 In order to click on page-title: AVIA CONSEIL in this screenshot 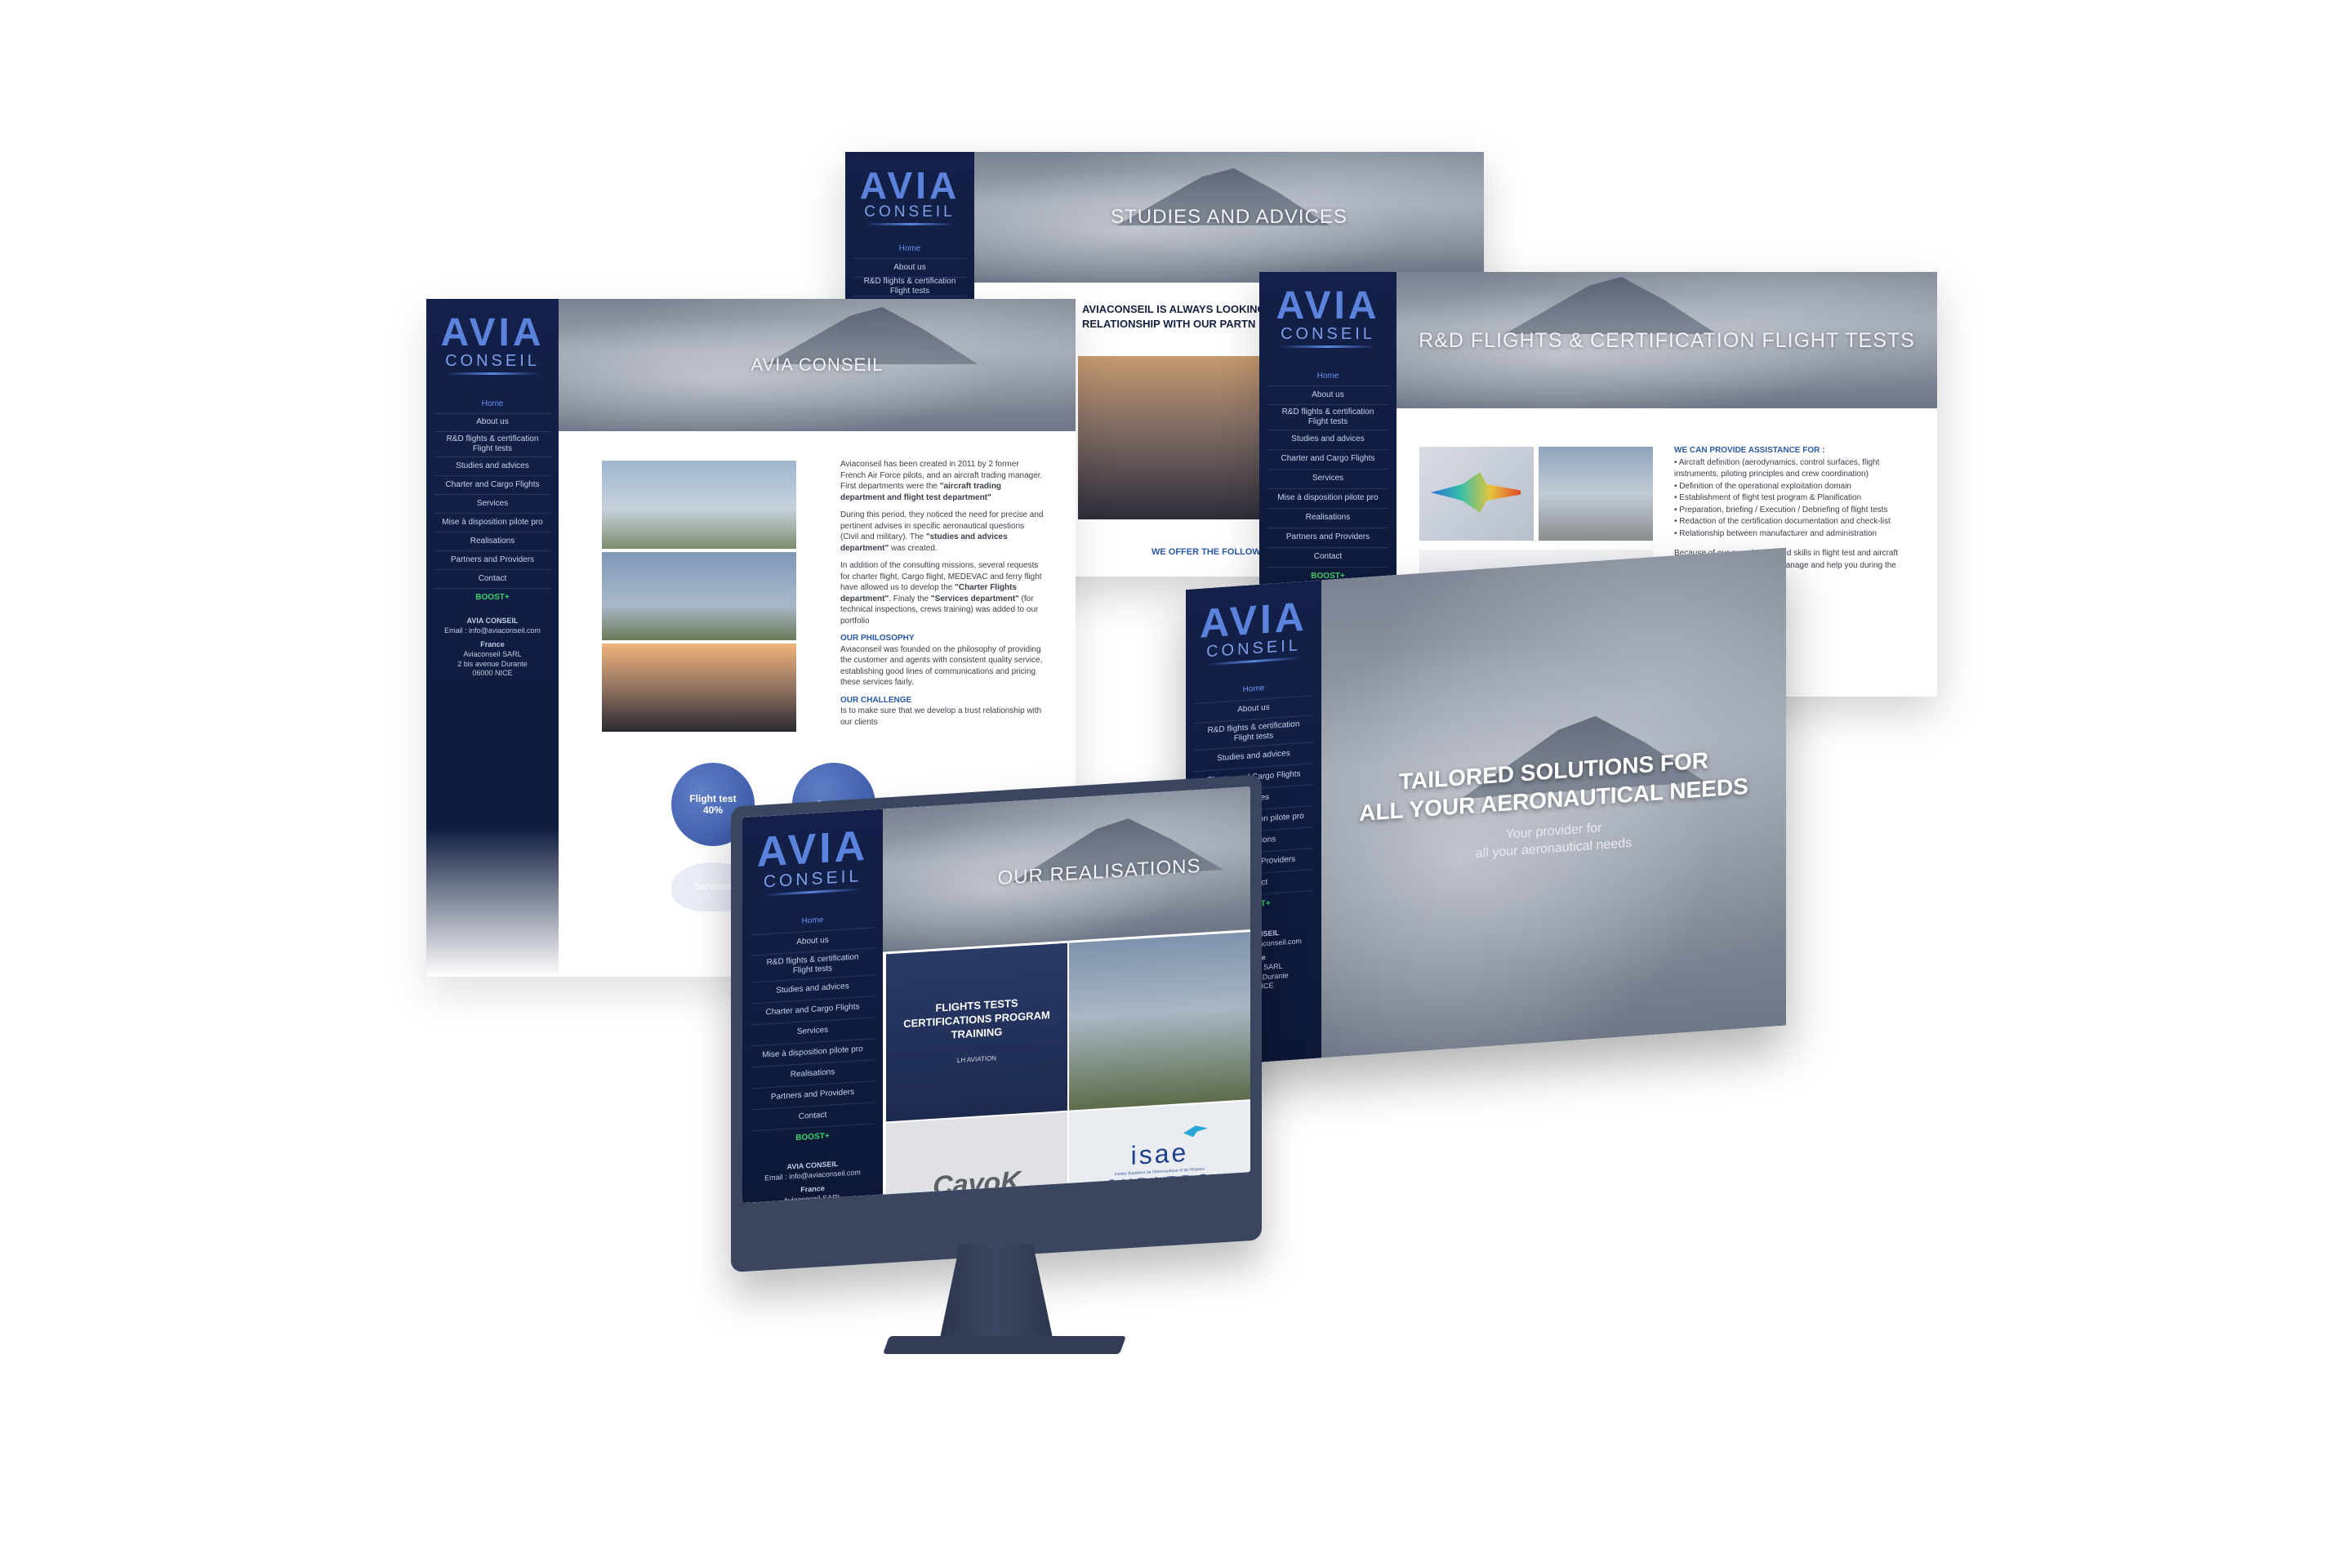, I will do `click(817, 364)`.